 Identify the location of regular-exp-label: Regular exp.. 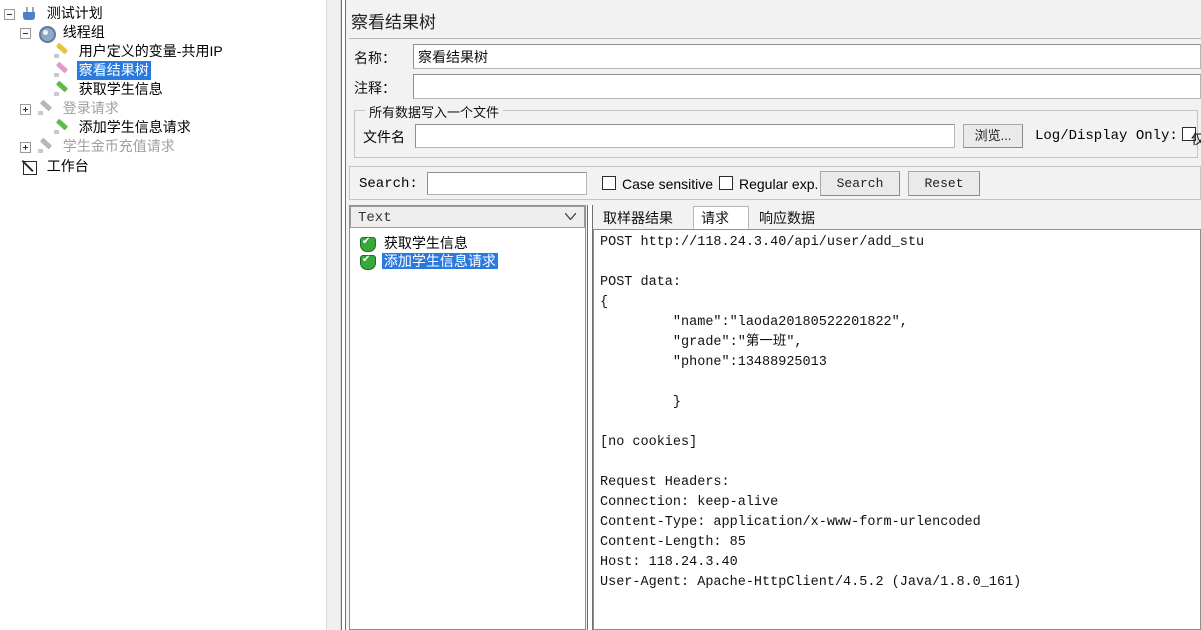
(779, 184).